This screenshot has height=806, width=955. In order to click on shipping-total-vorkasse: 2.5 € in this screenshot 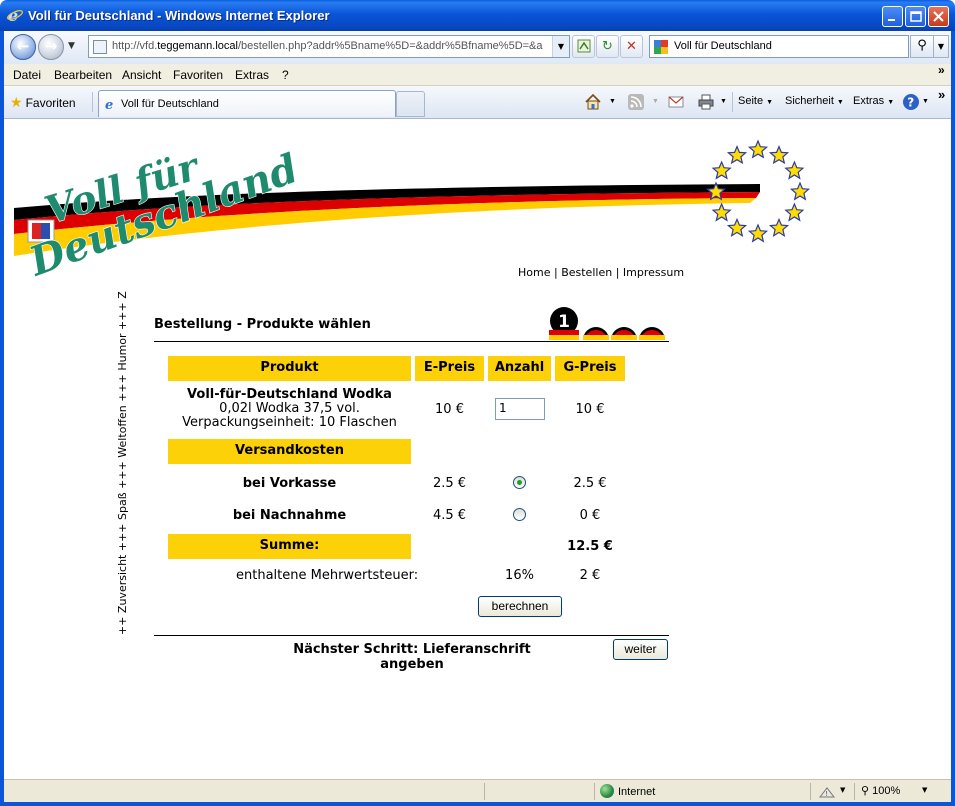, I will do `click(590, 483)`.